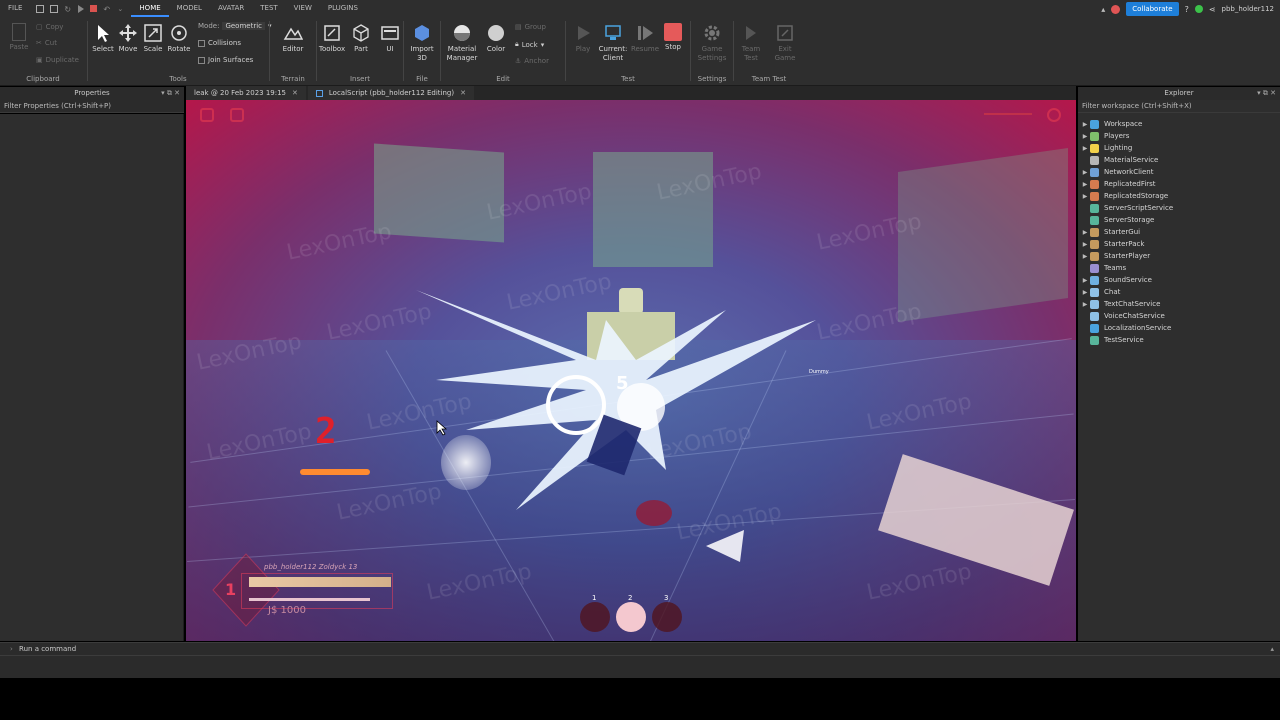 Image resolution: width=1280 pixels, height=720 pixels. I want to click on explorer-item-starterplayer: ▶ StarterPlayer, so click(1179, 256).